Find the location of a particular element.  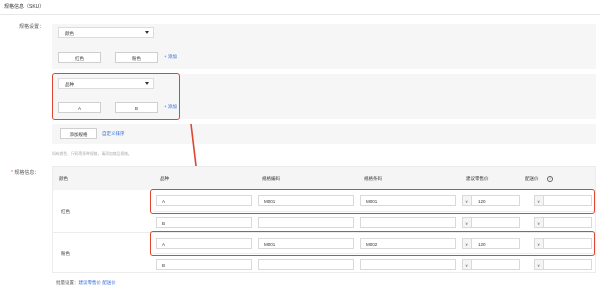

spec-value-red: 红色 is located at coordinates (79, 57).